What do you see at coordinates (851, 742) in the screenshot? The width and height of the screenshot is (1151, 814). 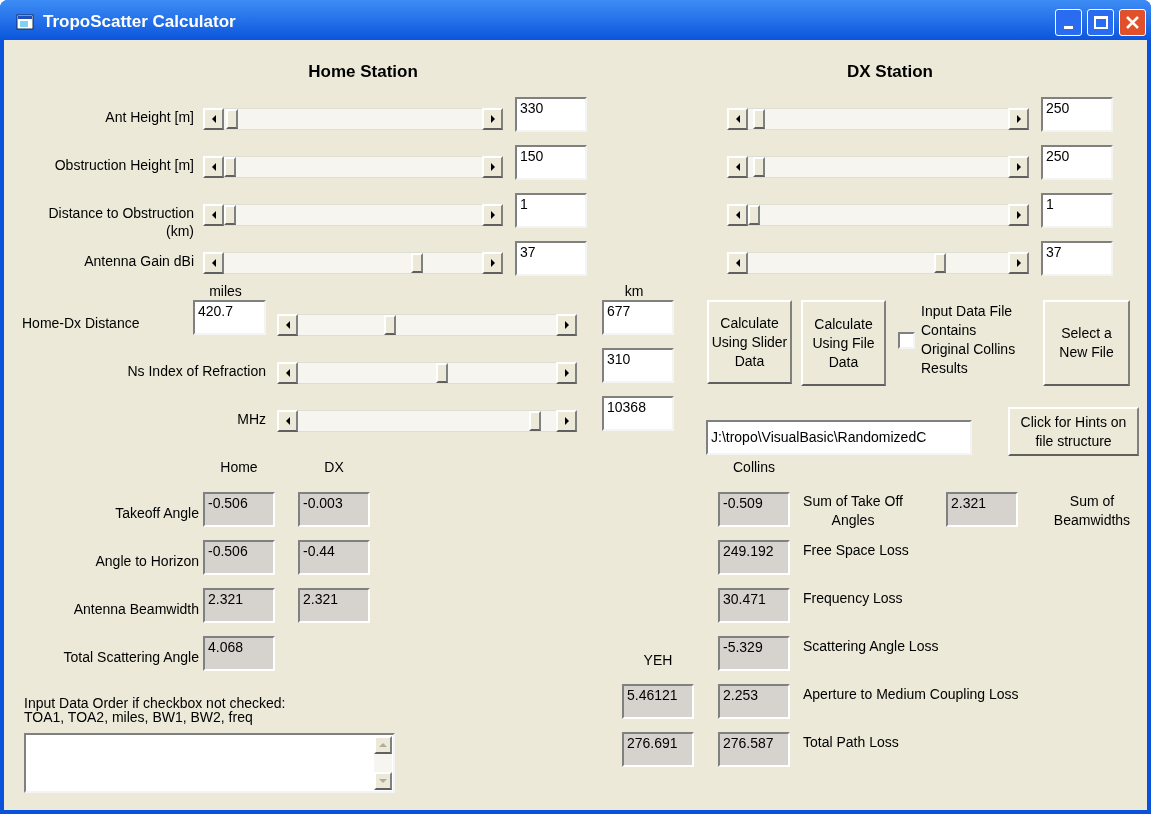 I see `result-label: Total Path Loss` at bounding box center [851, 742].